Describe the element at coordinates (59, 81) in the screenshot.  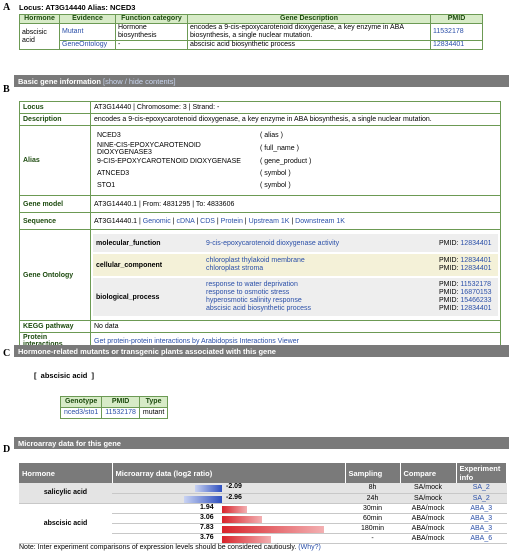
I see `section-b-title: Basic gene information` at that location.